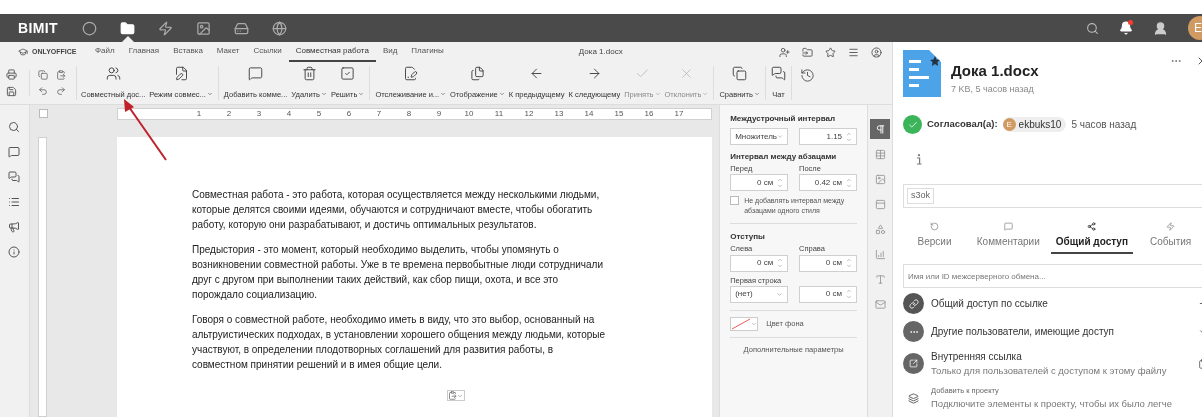 Image resolution: width=1202 pixels, height=417 pixels. Describe the element at coordinates (1104, 125) in the screenshot. I see `approval-time: 5 часов назад` at that location.